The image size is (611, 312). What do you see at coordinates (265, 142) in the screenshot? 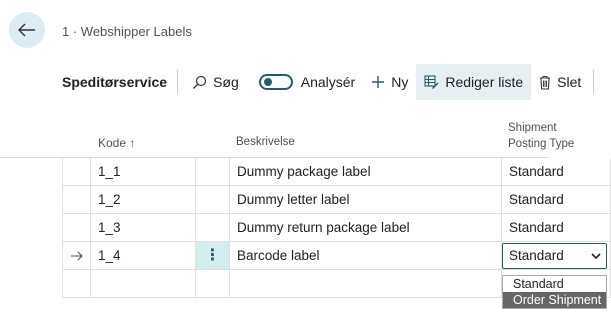
I see `description-header-label: Beskrivelse` at bounding box center [265, 142].